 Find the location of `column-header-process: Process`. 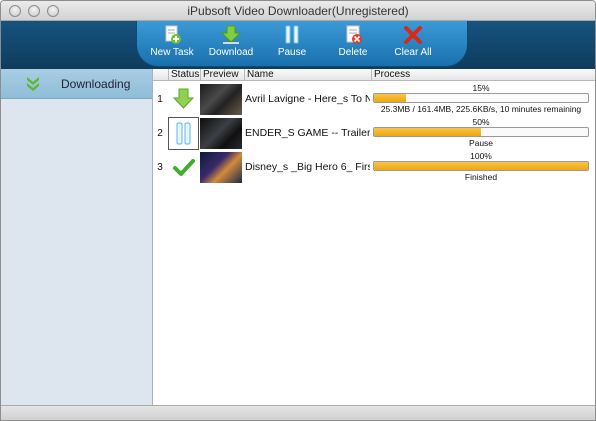

column-header-process: Process is located at coordinates (483, 75).